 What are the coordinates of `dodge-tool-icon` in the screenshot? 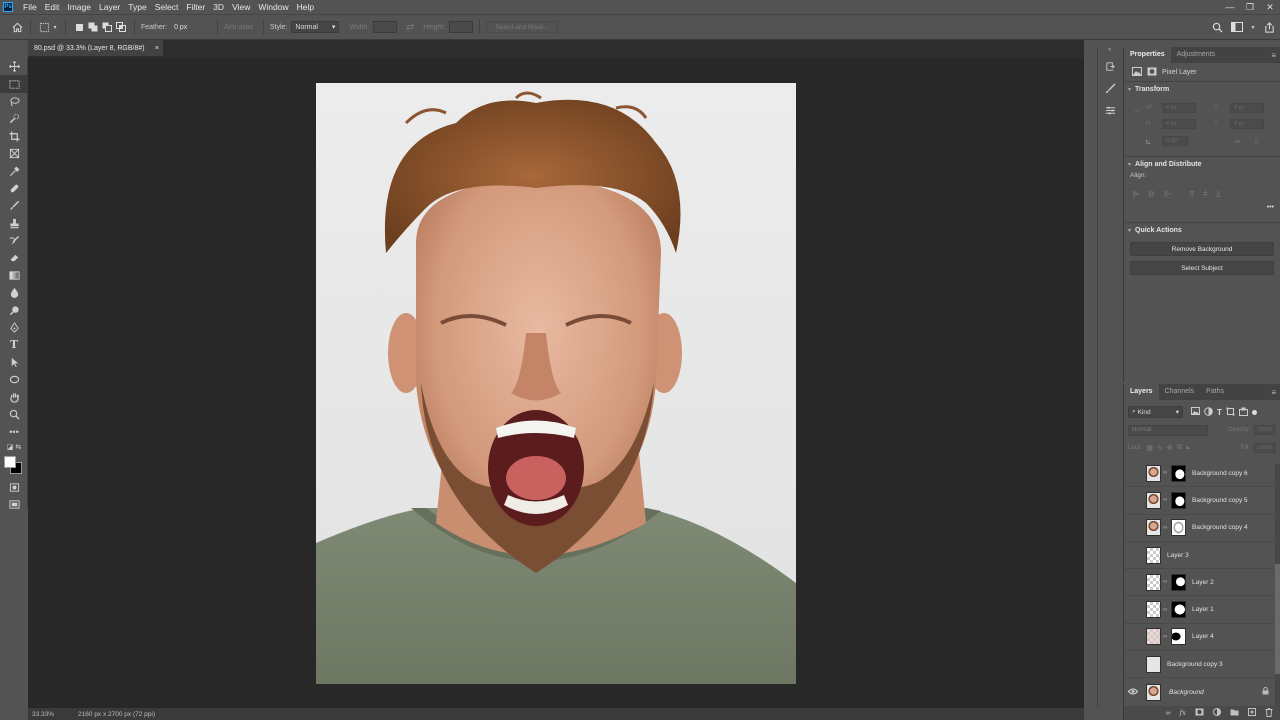 It's located at (14, 309).